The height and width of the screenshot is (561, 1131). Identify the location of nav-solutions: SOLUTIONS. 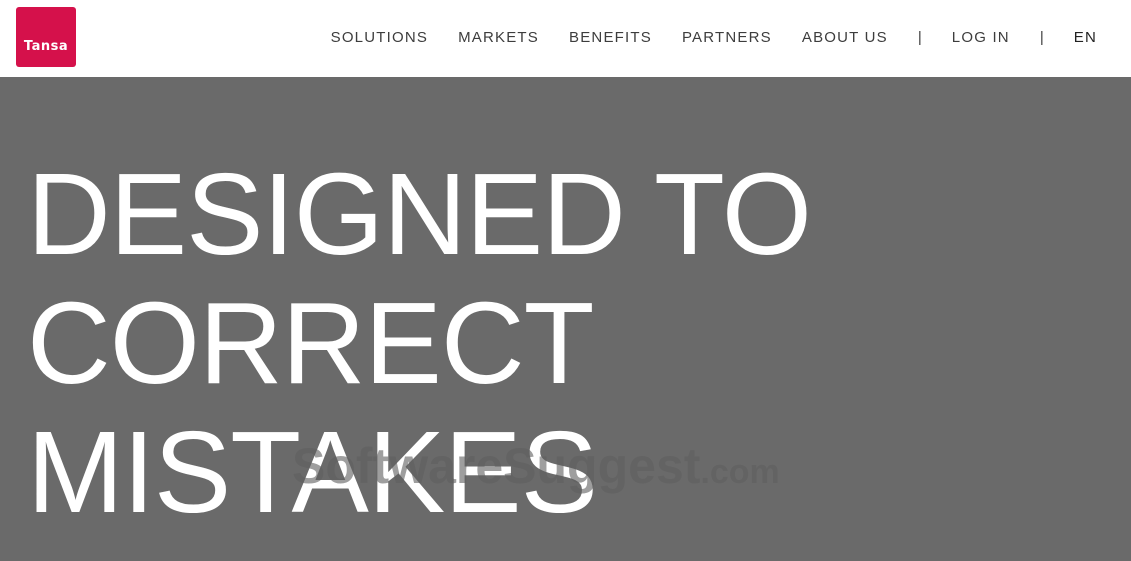
(379, 37).